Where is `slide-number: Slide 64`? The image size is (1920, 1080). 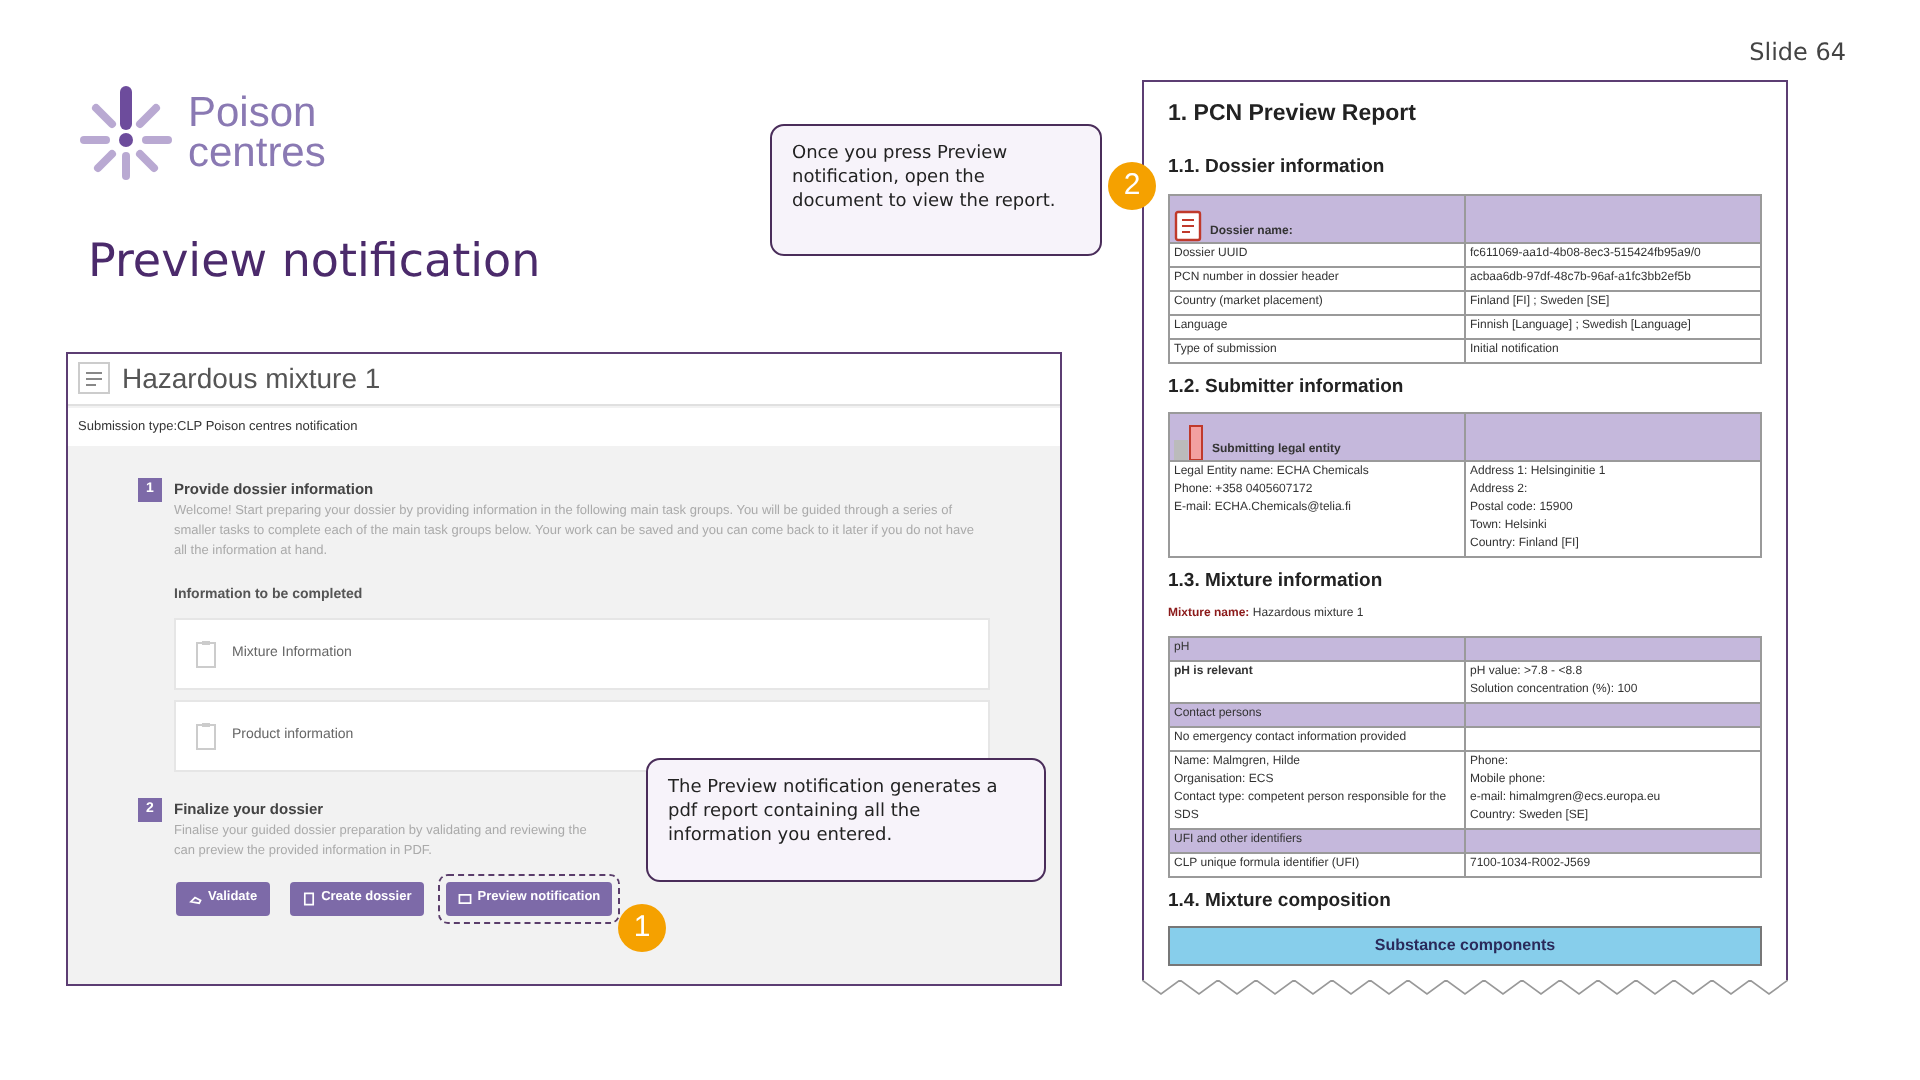
slide-number: Slide 64 is located at coordinates (1797, 53).